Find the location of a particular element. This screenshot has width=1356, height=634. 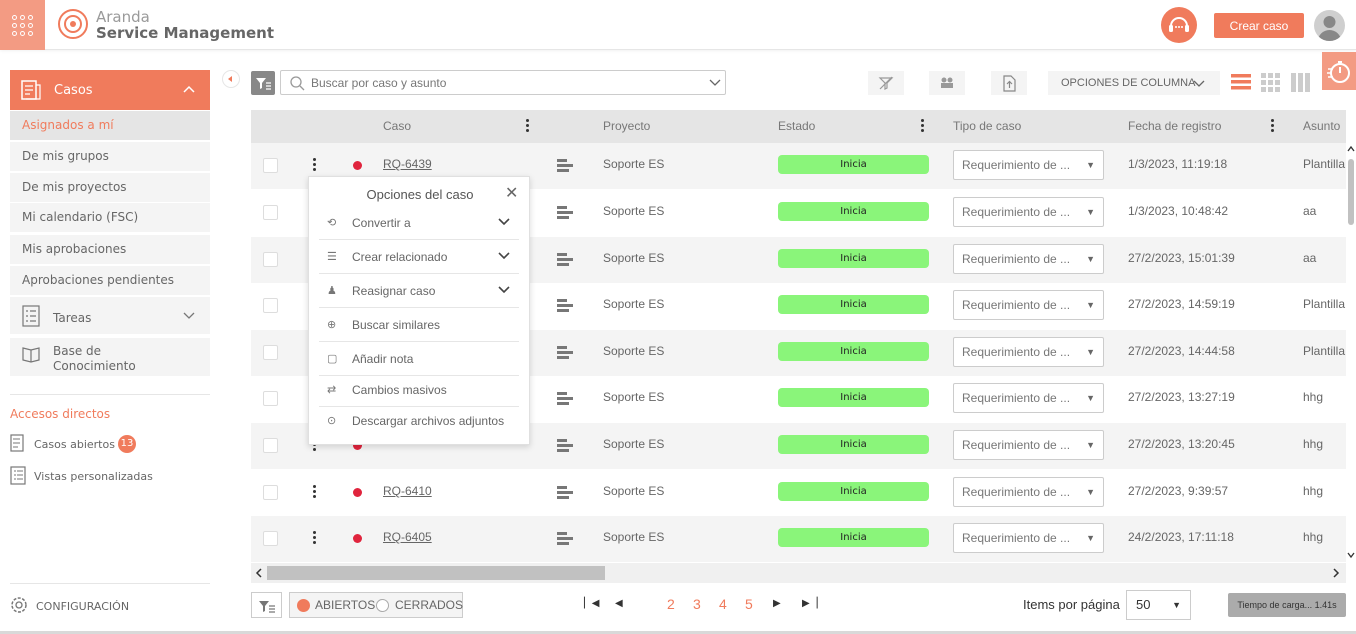

case-id-link: RQ-6410 is located at coordinates (407, 491).